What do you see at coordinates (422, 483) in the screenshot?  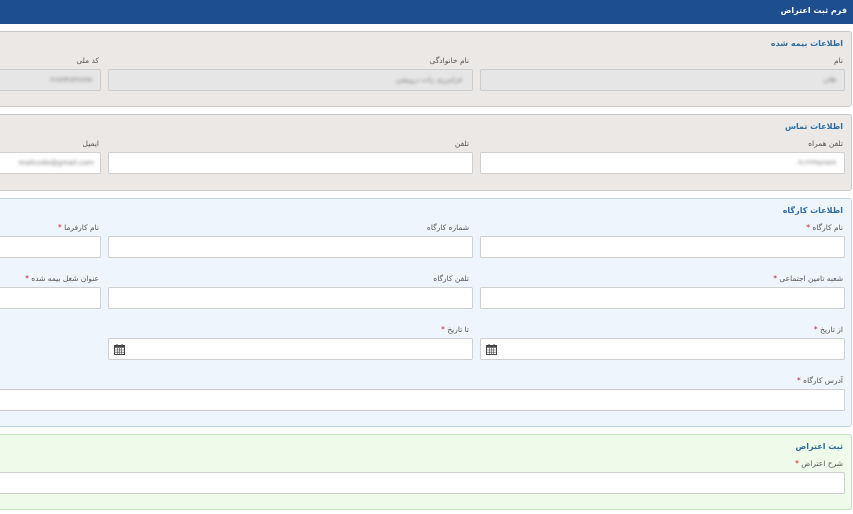 I see `objection-description-input` at bounding box center [422, 483].